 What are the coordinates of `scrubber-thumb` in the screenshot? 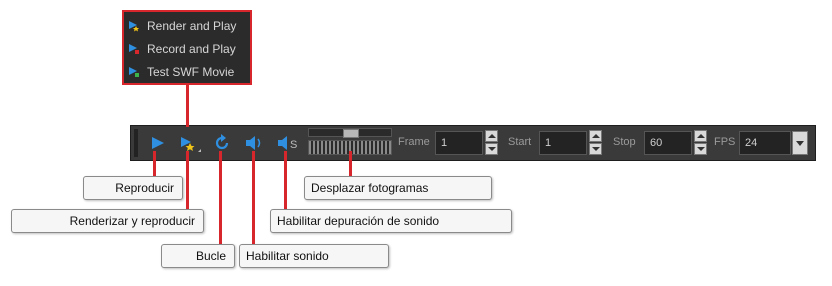 It's located at (351, 133).